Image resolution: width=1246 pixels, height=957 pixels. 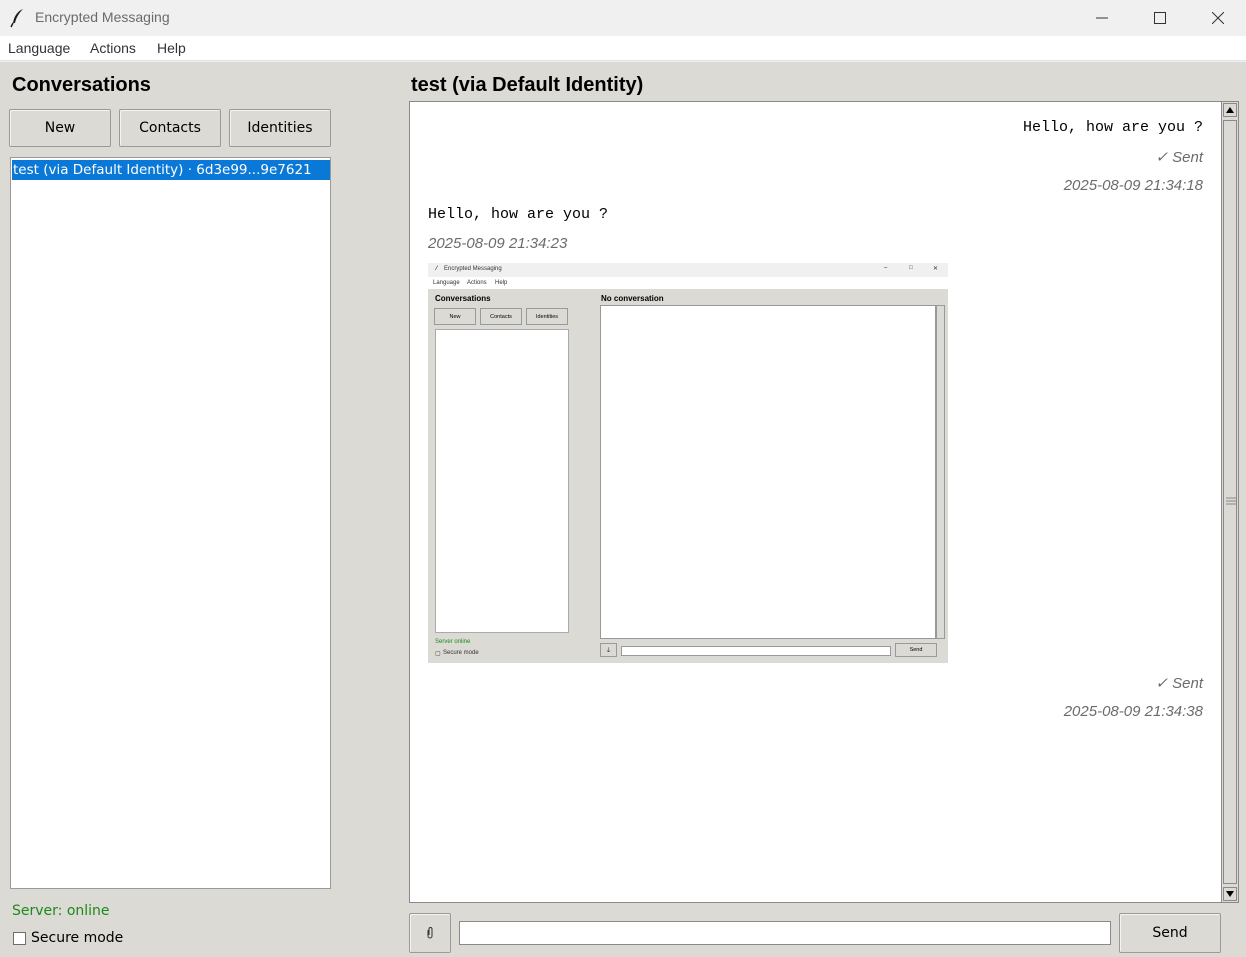 What do you see at coordinates (632, 298) in the screenshot?
I see `thumb-chat-title: No conversation` at bounding box center [632, 298].